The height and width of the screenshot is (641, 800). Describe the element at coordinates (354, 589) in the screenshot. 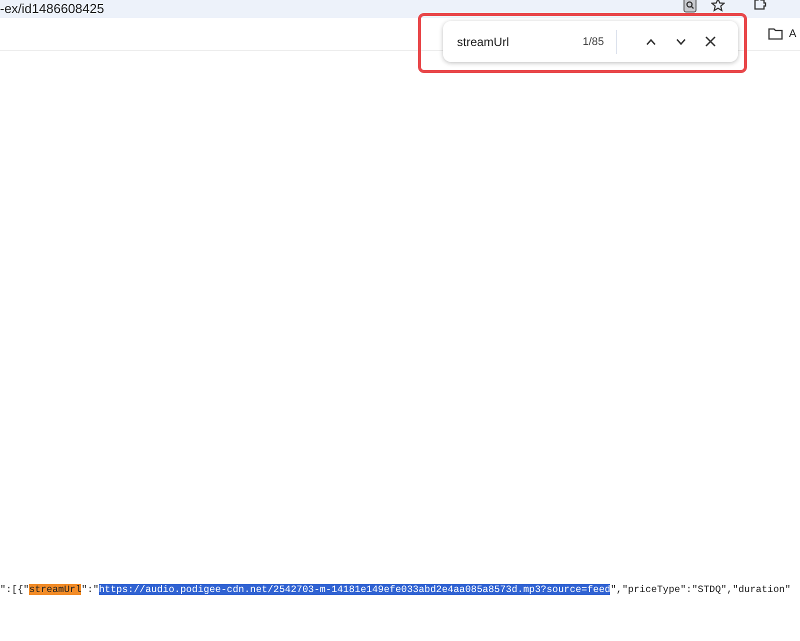

I see `selected-text: https://audio.podigee-cdn.net/2542703-m-14181e149efe033abd2e4aa085a8573d.mp3?source=feed` at that location.